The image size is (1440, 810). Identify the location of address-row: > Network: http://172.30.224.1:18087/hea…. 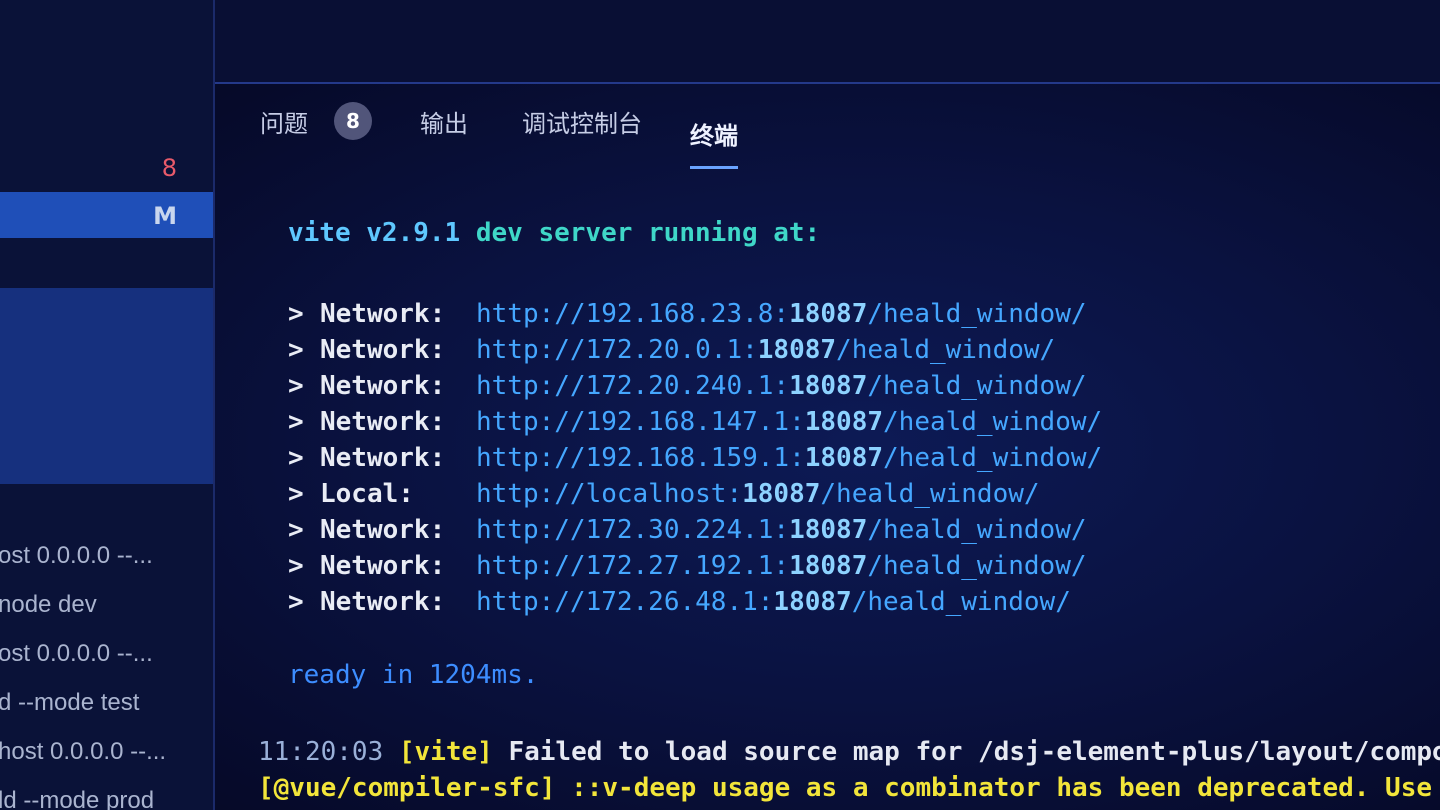
(695, 530).